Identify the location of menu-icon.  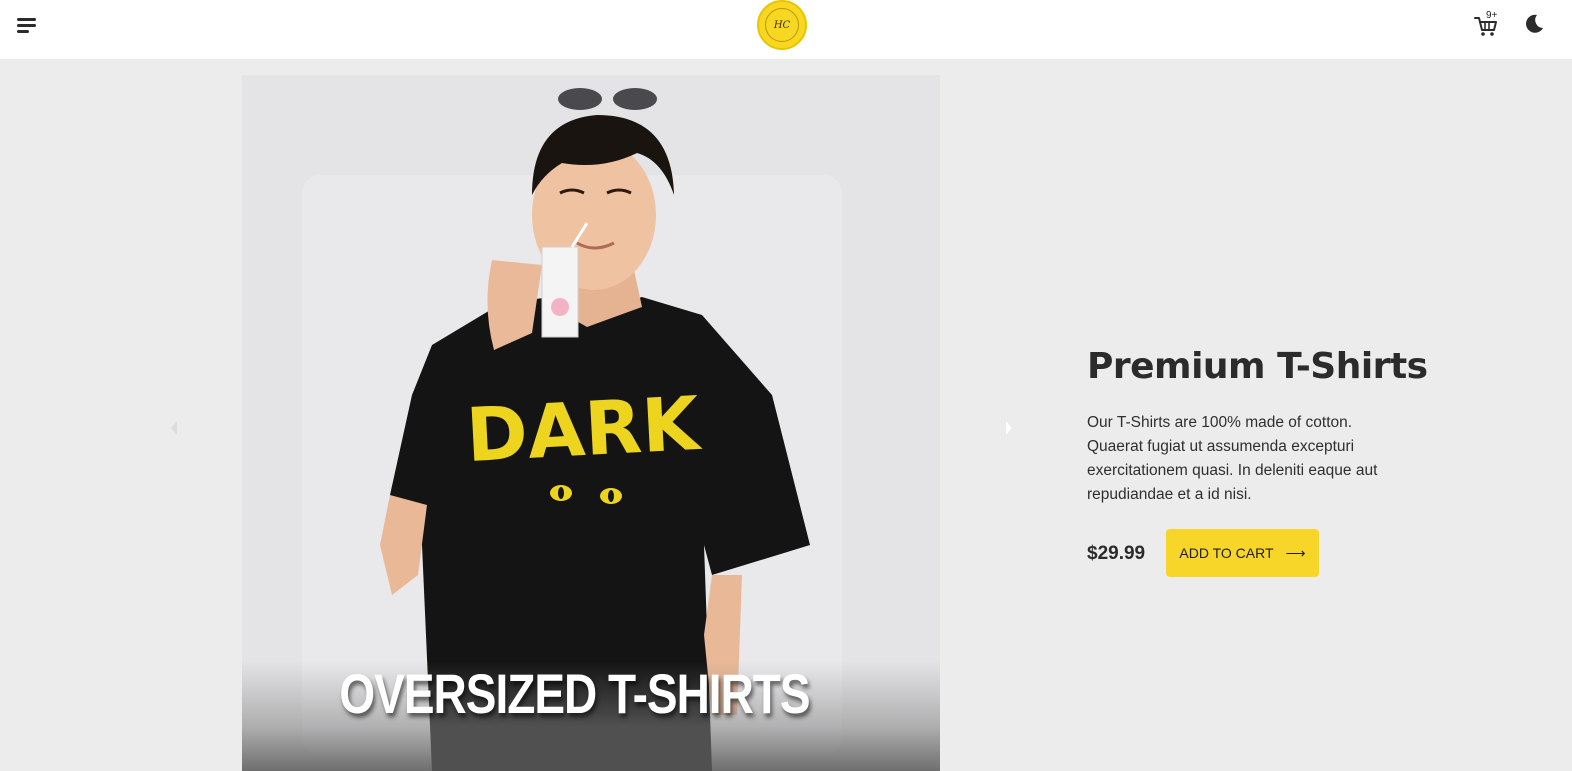
(27, 26).